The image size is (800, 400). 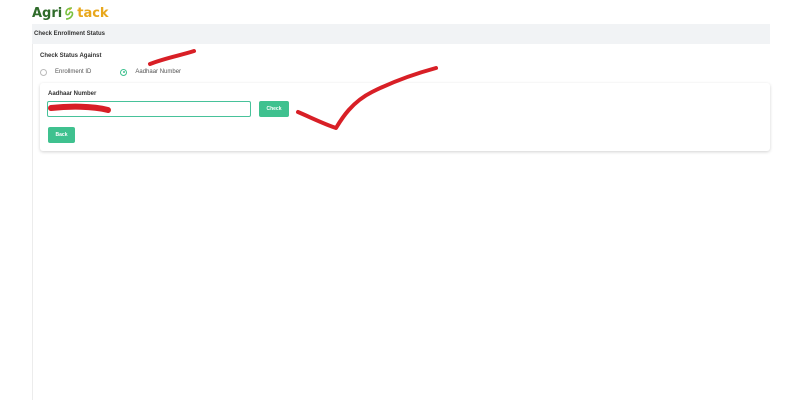 I want to click on logo-text-tack: tack, so click(x=93, y=13).